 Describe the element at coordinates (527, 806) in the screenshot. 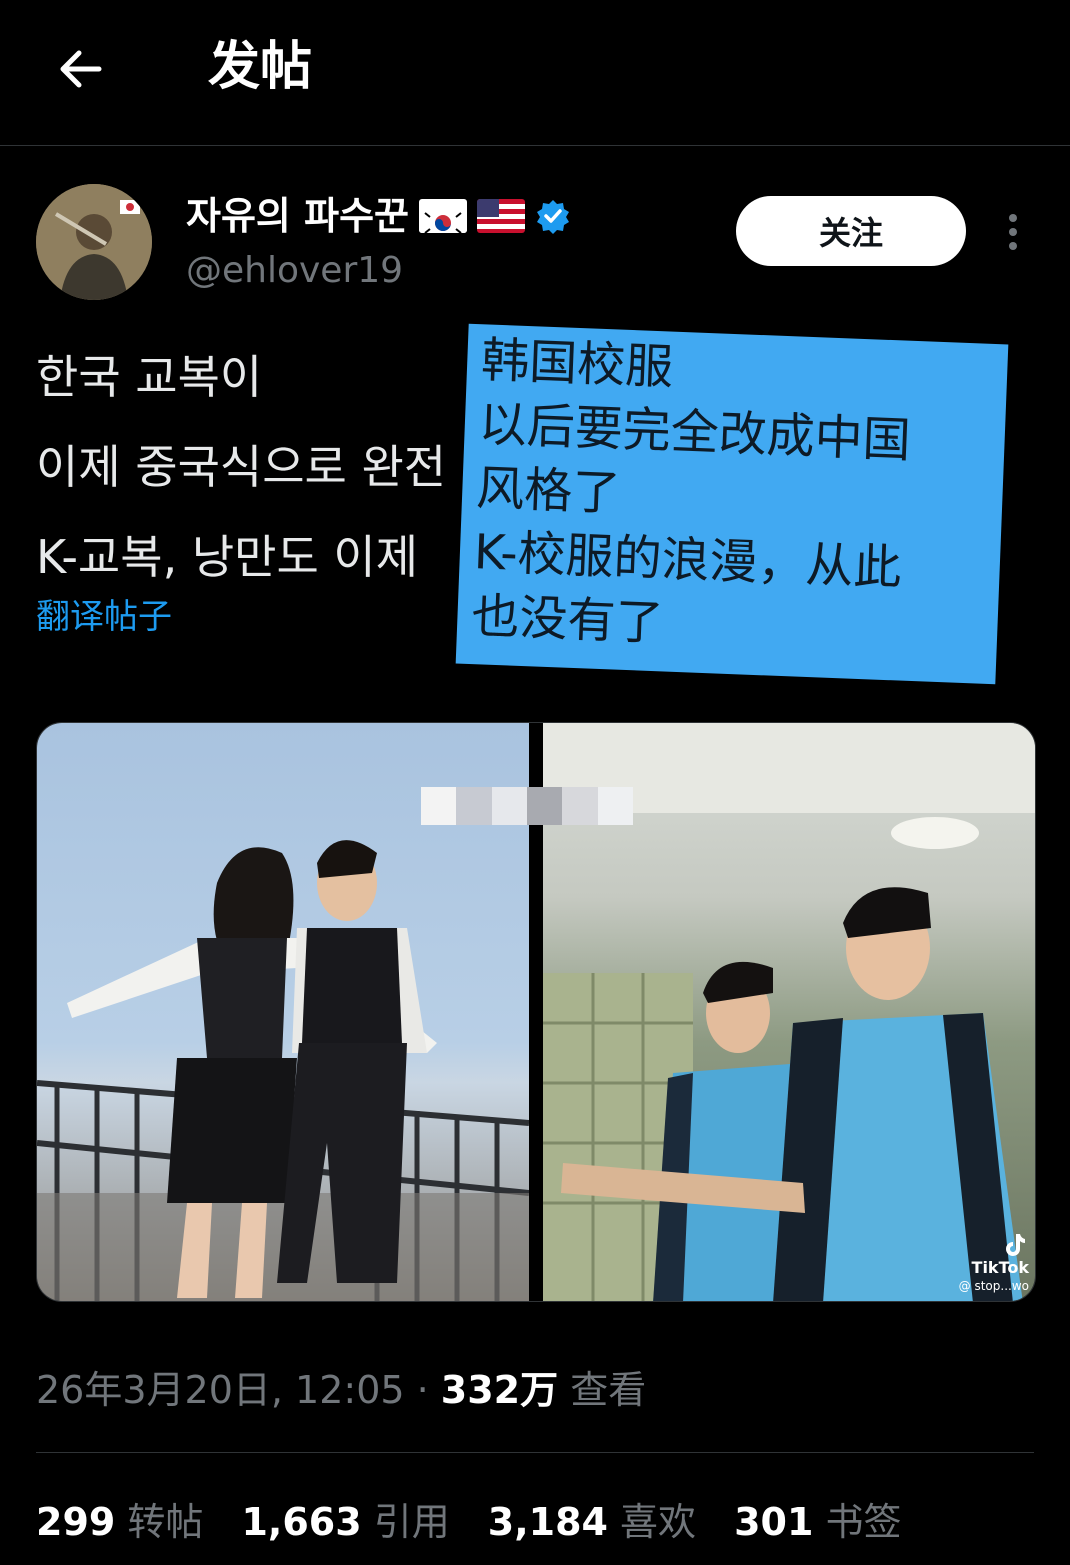

I see `blurred-caption` at that location.